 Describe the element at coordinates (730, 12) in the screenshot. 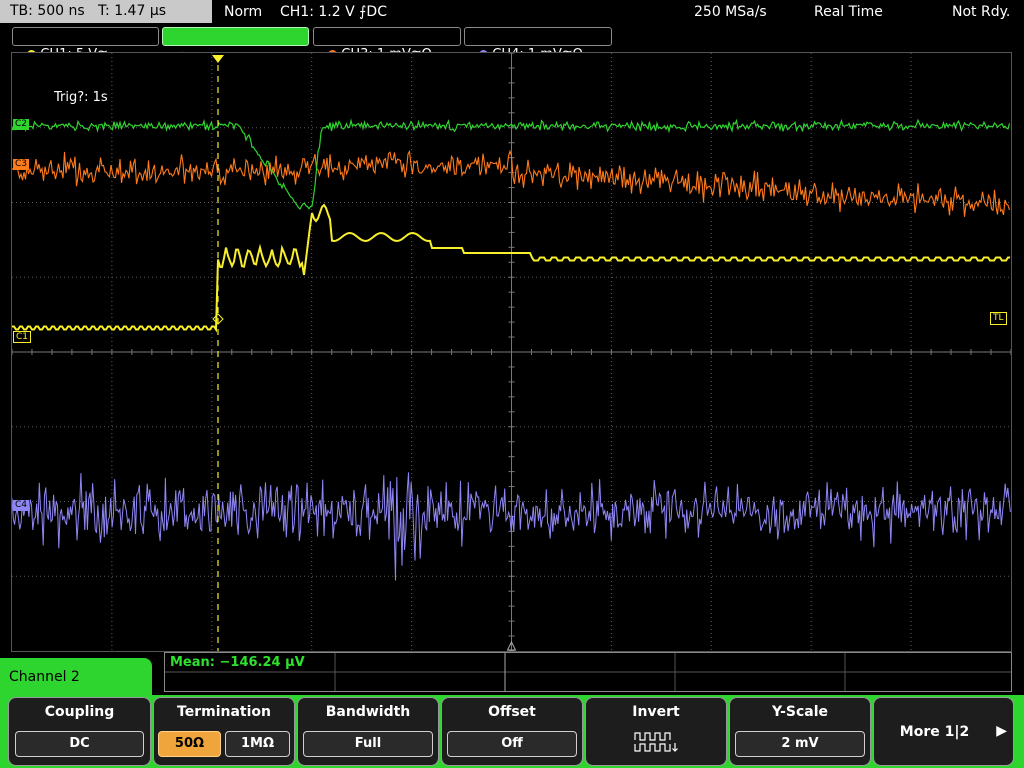

I see `sample-rate: 250 MSa/s` at that location.